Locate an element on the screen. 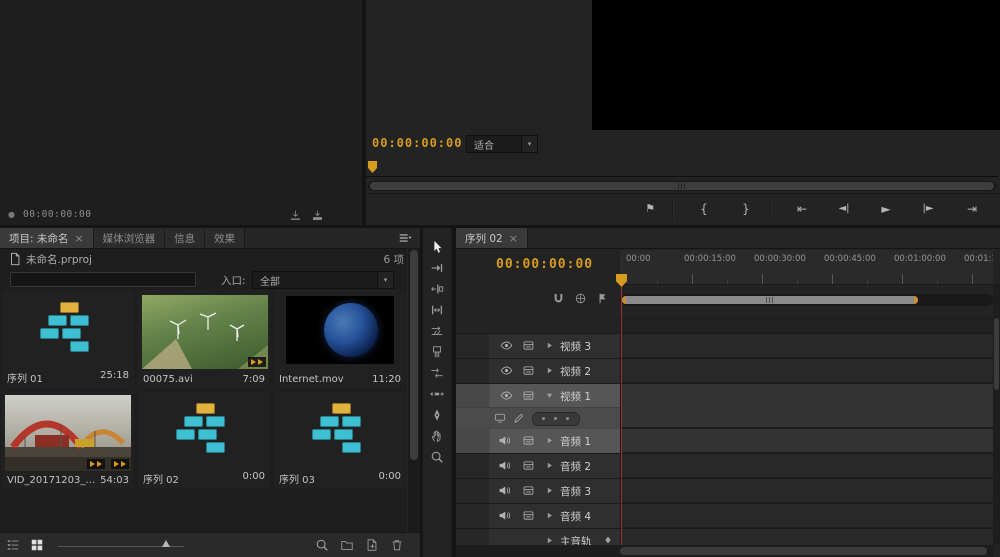 The image size is (1000, 557). playhead is located at coordinates (621, 280).